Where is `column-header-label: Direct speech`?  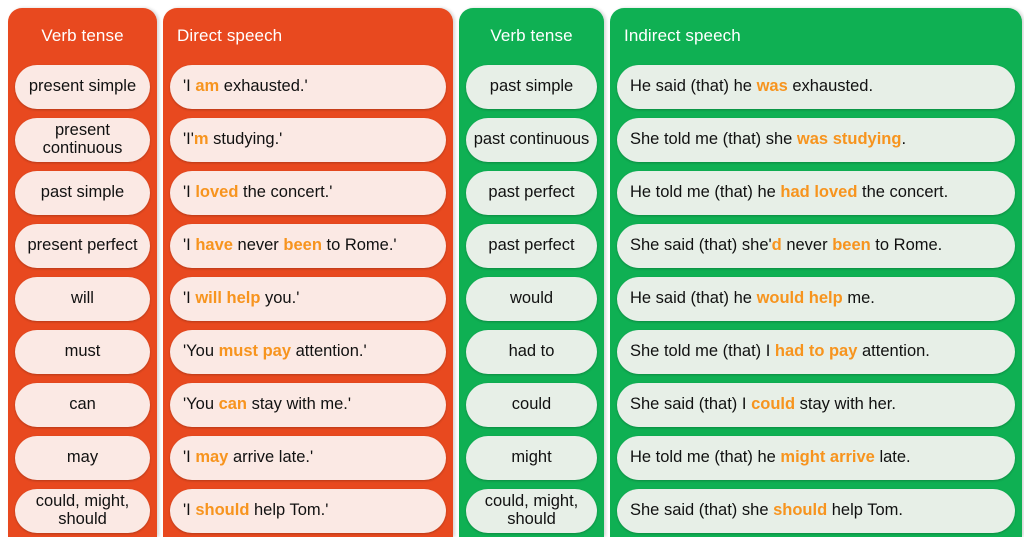 column-header-label: Direct speech is located at coordinates (230, 36).